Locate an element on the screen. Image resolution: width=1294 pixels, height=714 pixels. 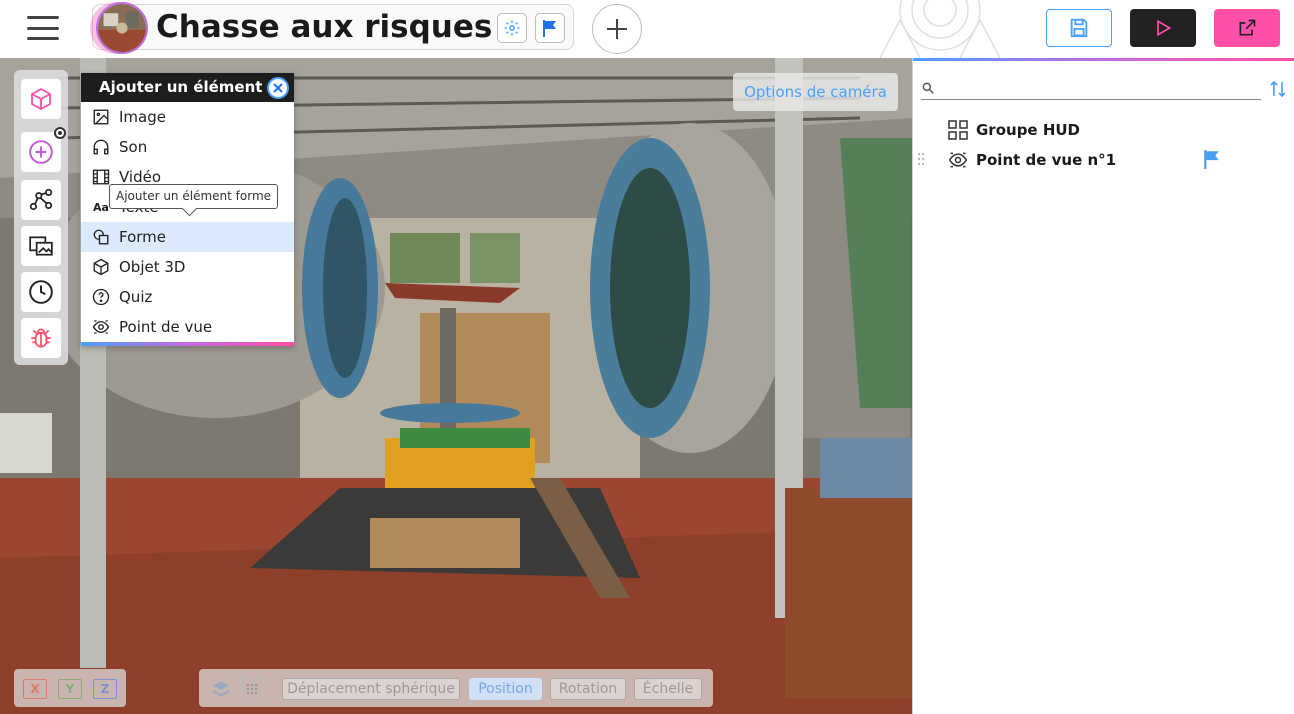
scale-button: Échelle is located at coordinates (668, 689).